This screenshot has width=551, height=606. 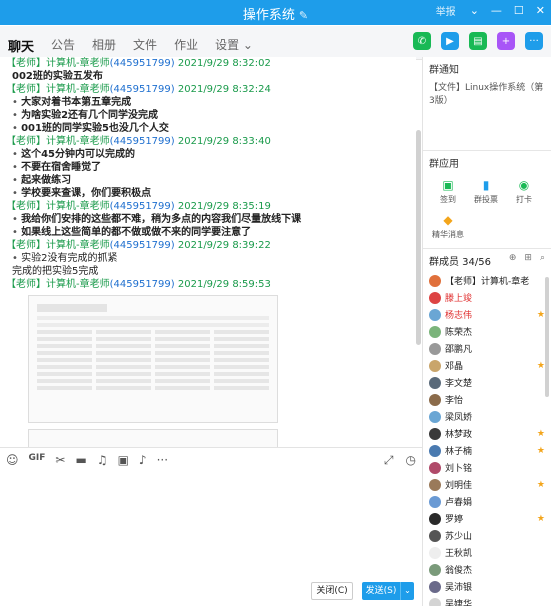 I want to click on video-call-icon: ▶, so click(x=450, y=41).